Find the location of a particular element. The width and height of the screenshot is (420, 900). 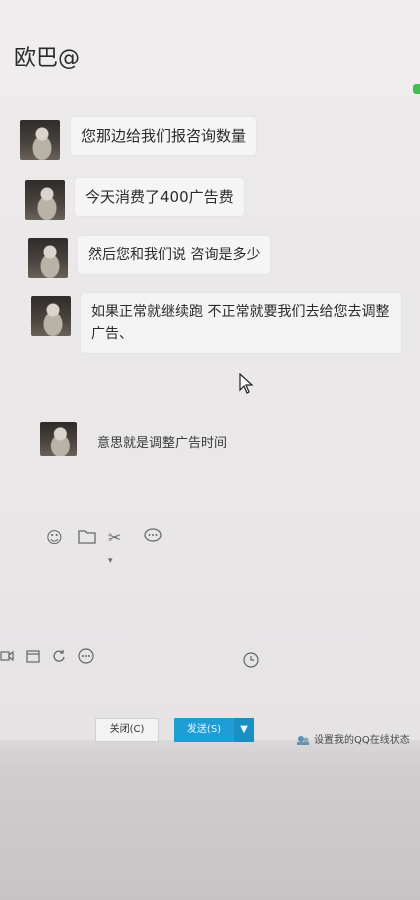

close-button: 关闭(C) is located at coordinates (127, 730).